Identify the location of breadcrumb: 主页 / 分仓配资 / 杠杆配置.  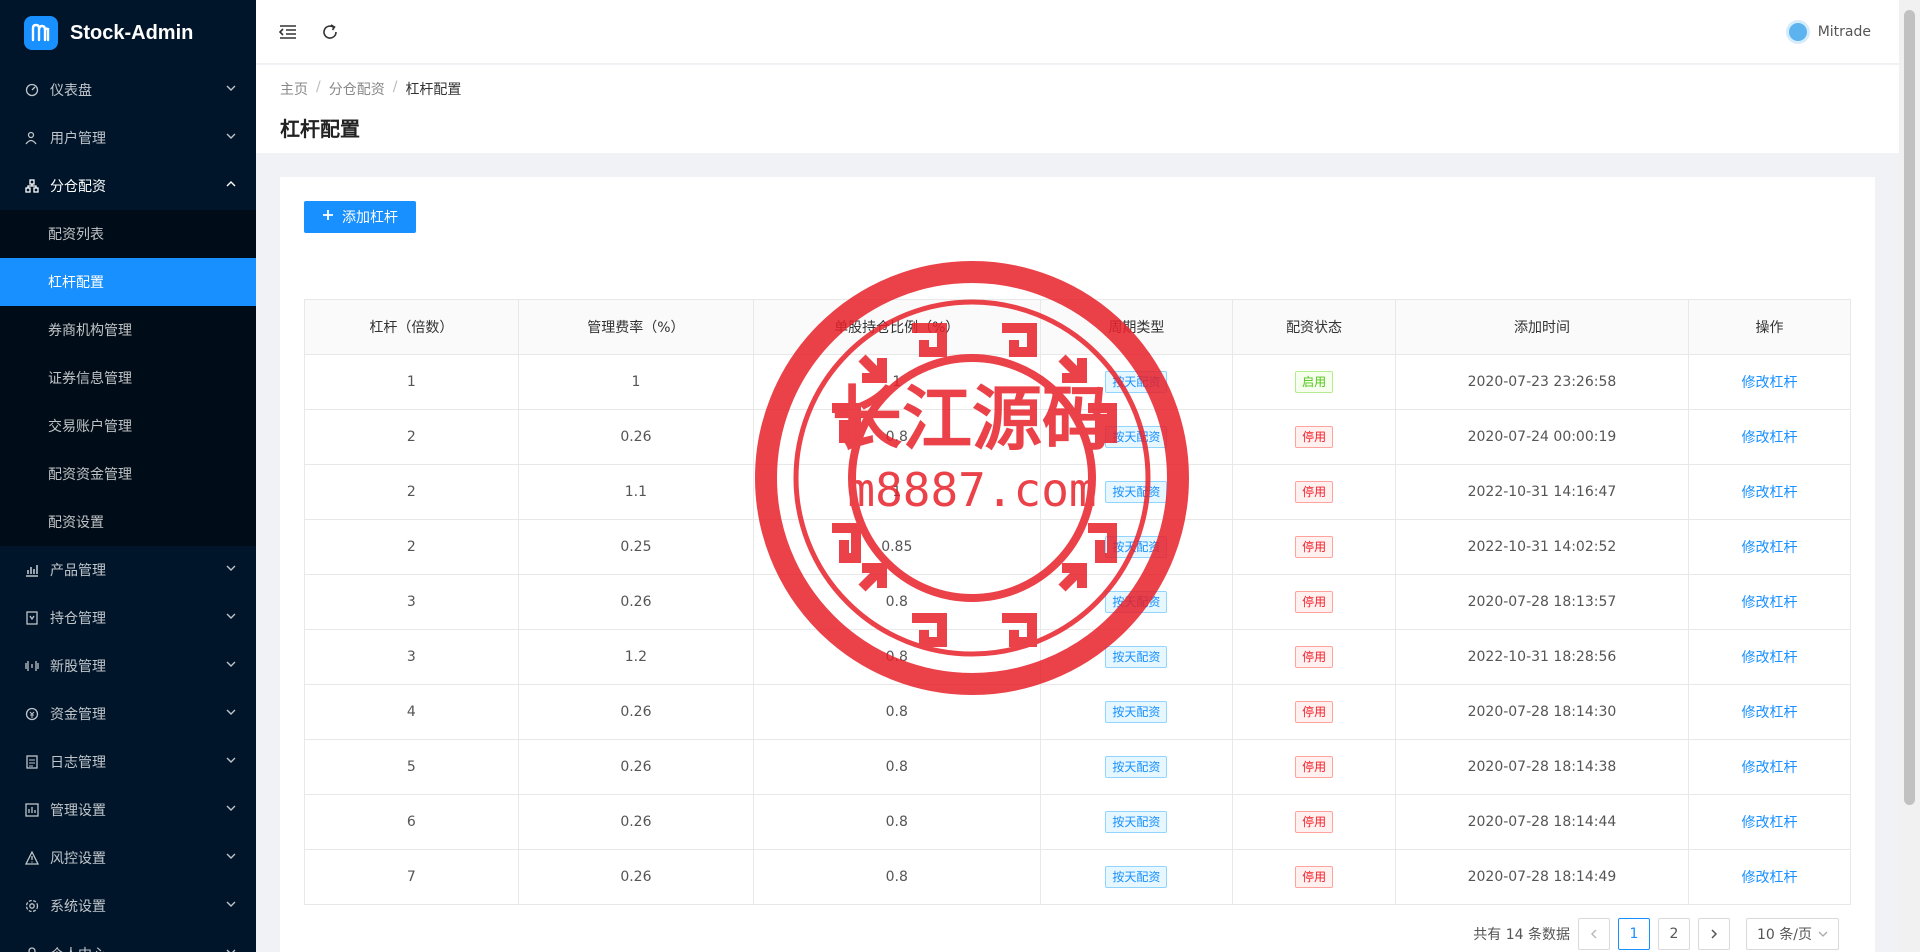
(371, 89).